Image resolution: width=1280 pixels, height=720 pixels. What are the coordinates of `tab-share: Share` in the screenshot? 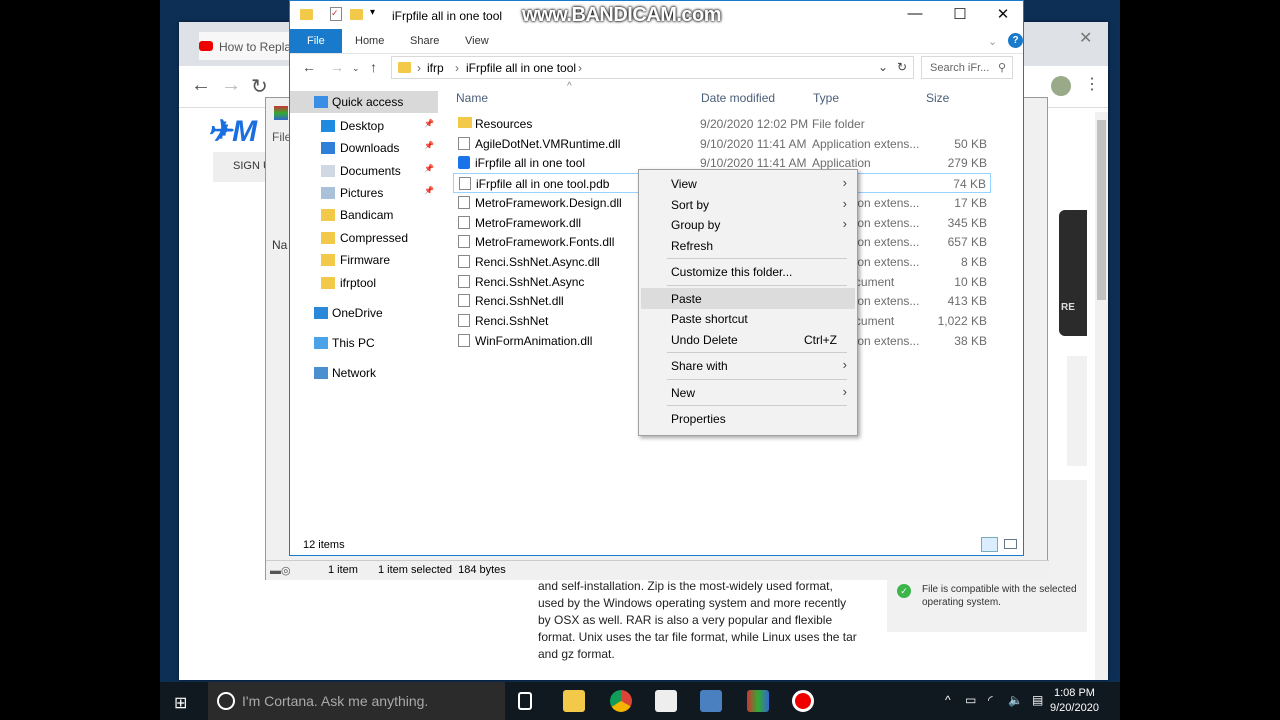 It's located at (424, 41).